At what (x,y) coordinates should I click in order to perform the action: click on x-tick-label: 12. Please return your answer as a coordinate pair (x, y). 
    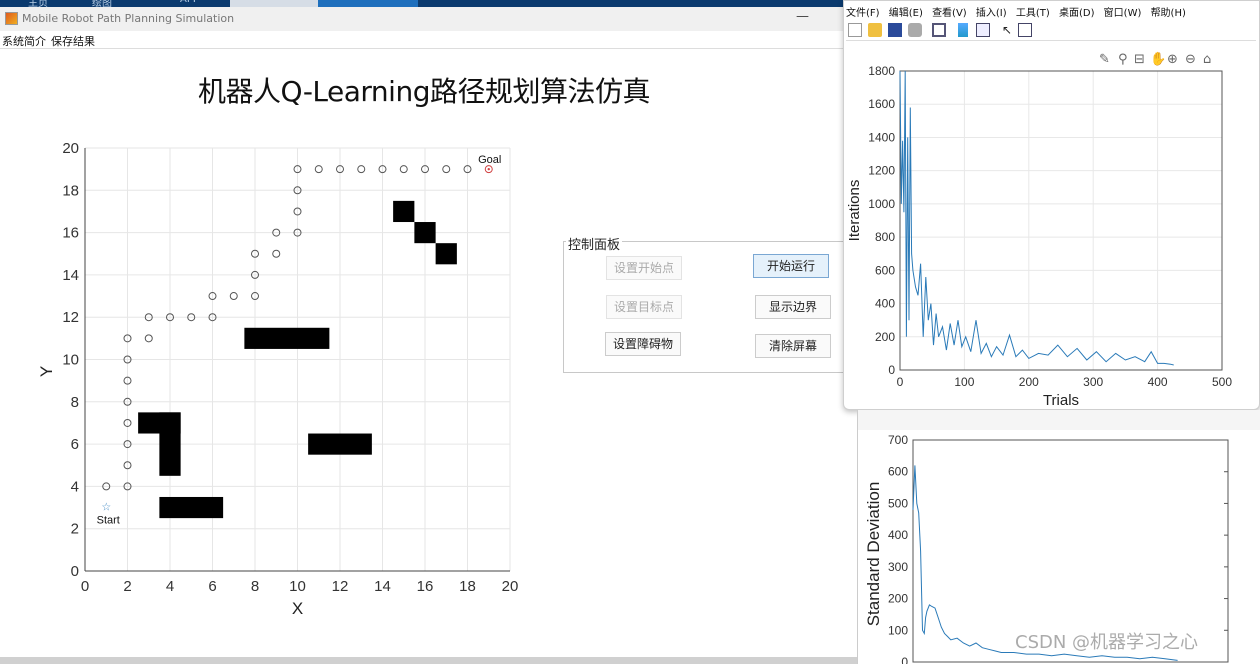
    Looking at the image, I should click on (340, 586).